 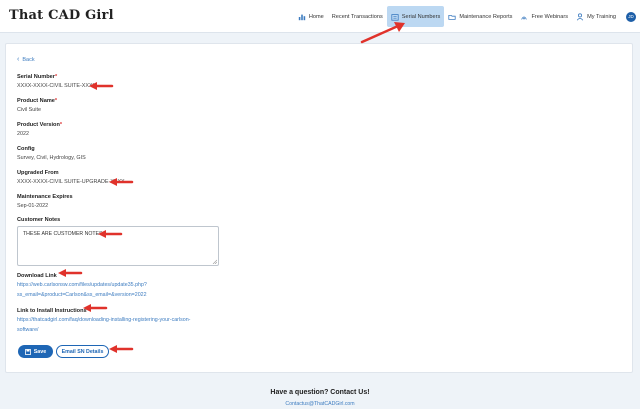 What do you see at coordinates (82, 351) in the screenshot?
I see `email-sn-details-button: Email SN Details` at bounding box center [82, 351].